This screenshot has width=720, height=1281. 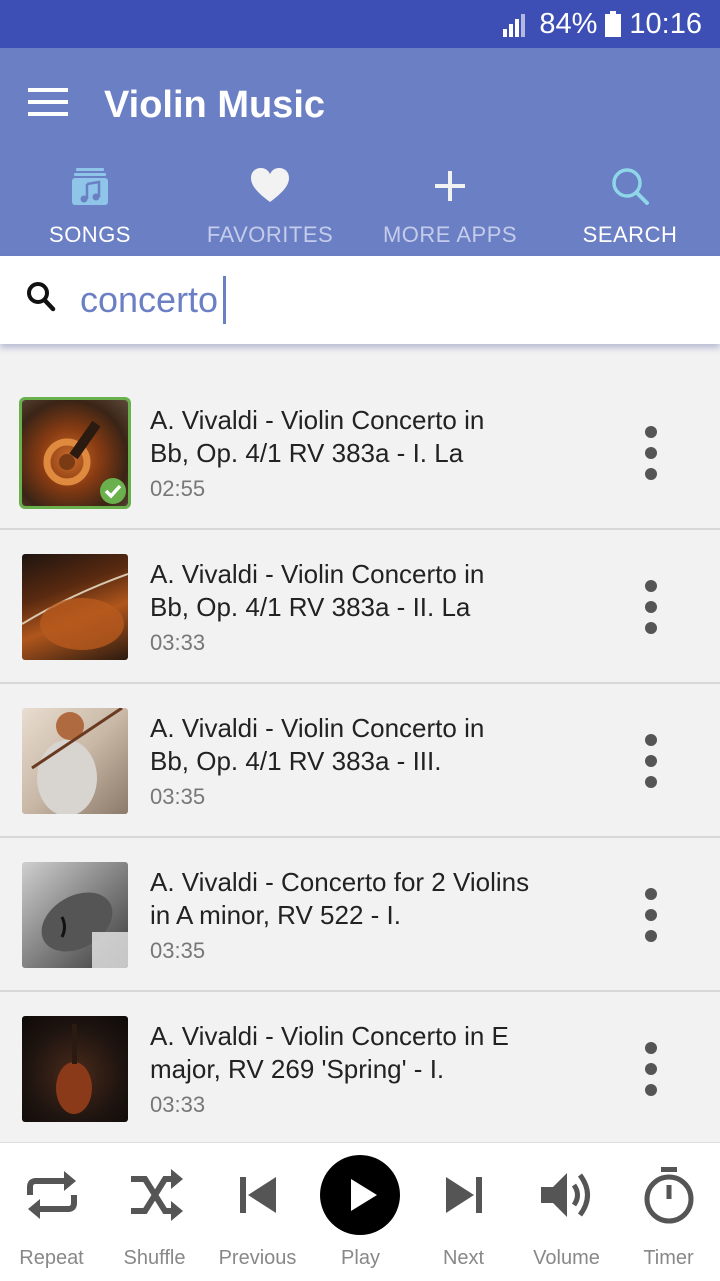 What do you see at coordinates (270, 207) in the screenshot?
I see `tab-favorites: FAVORITES` at bounding box center [270, 207].